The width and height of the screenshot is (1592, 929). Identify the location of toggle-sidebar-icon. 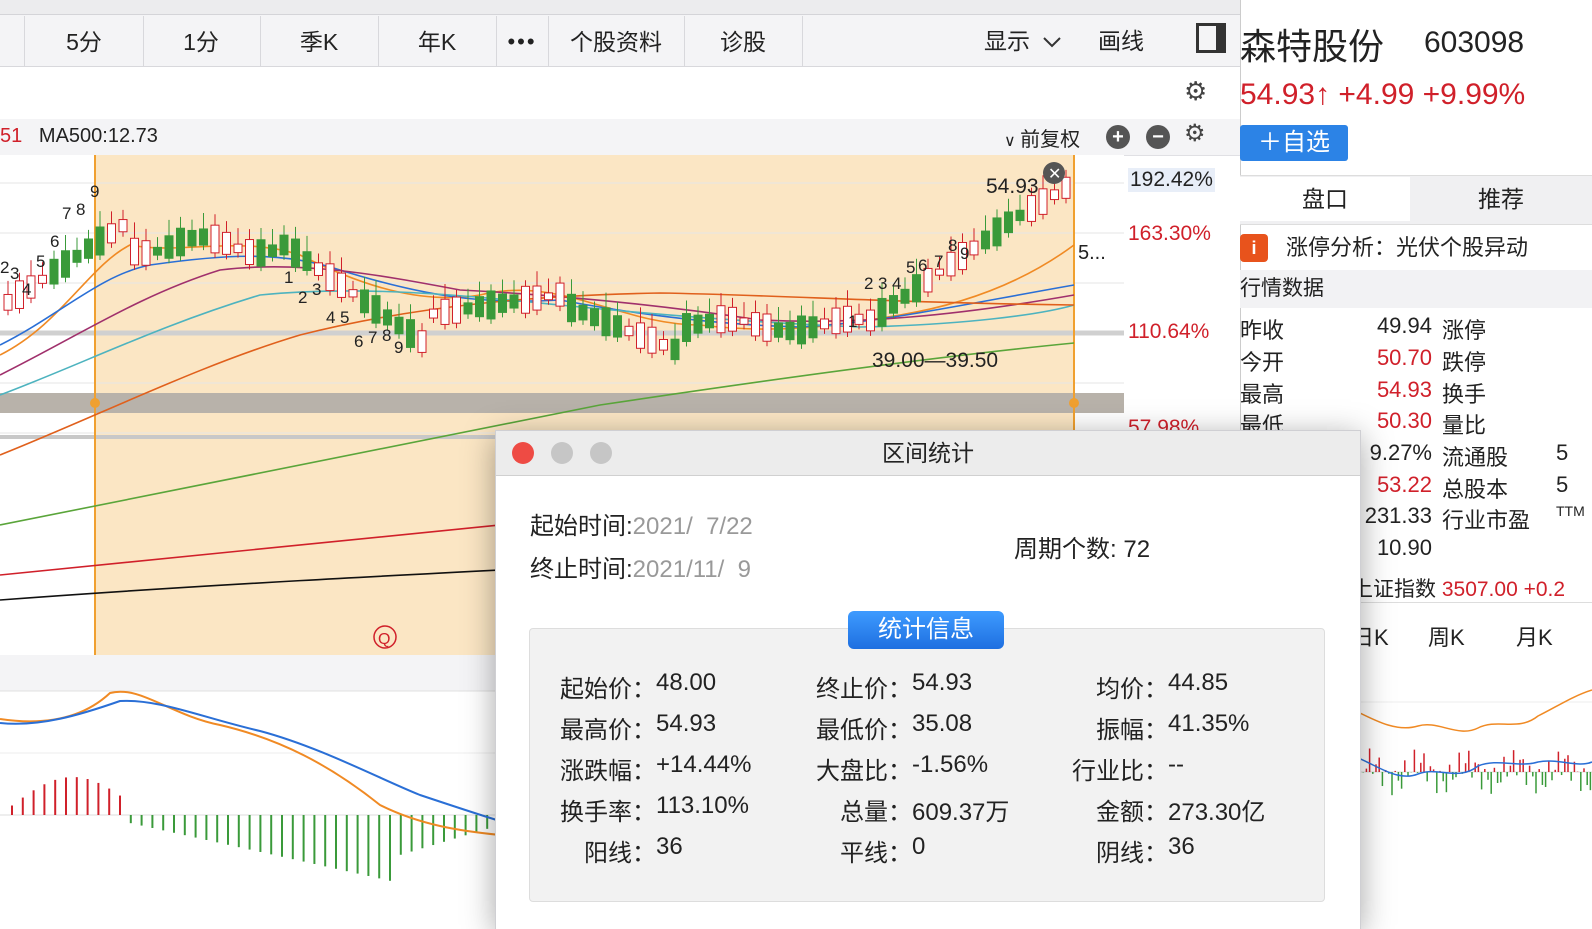
(1211, 38).